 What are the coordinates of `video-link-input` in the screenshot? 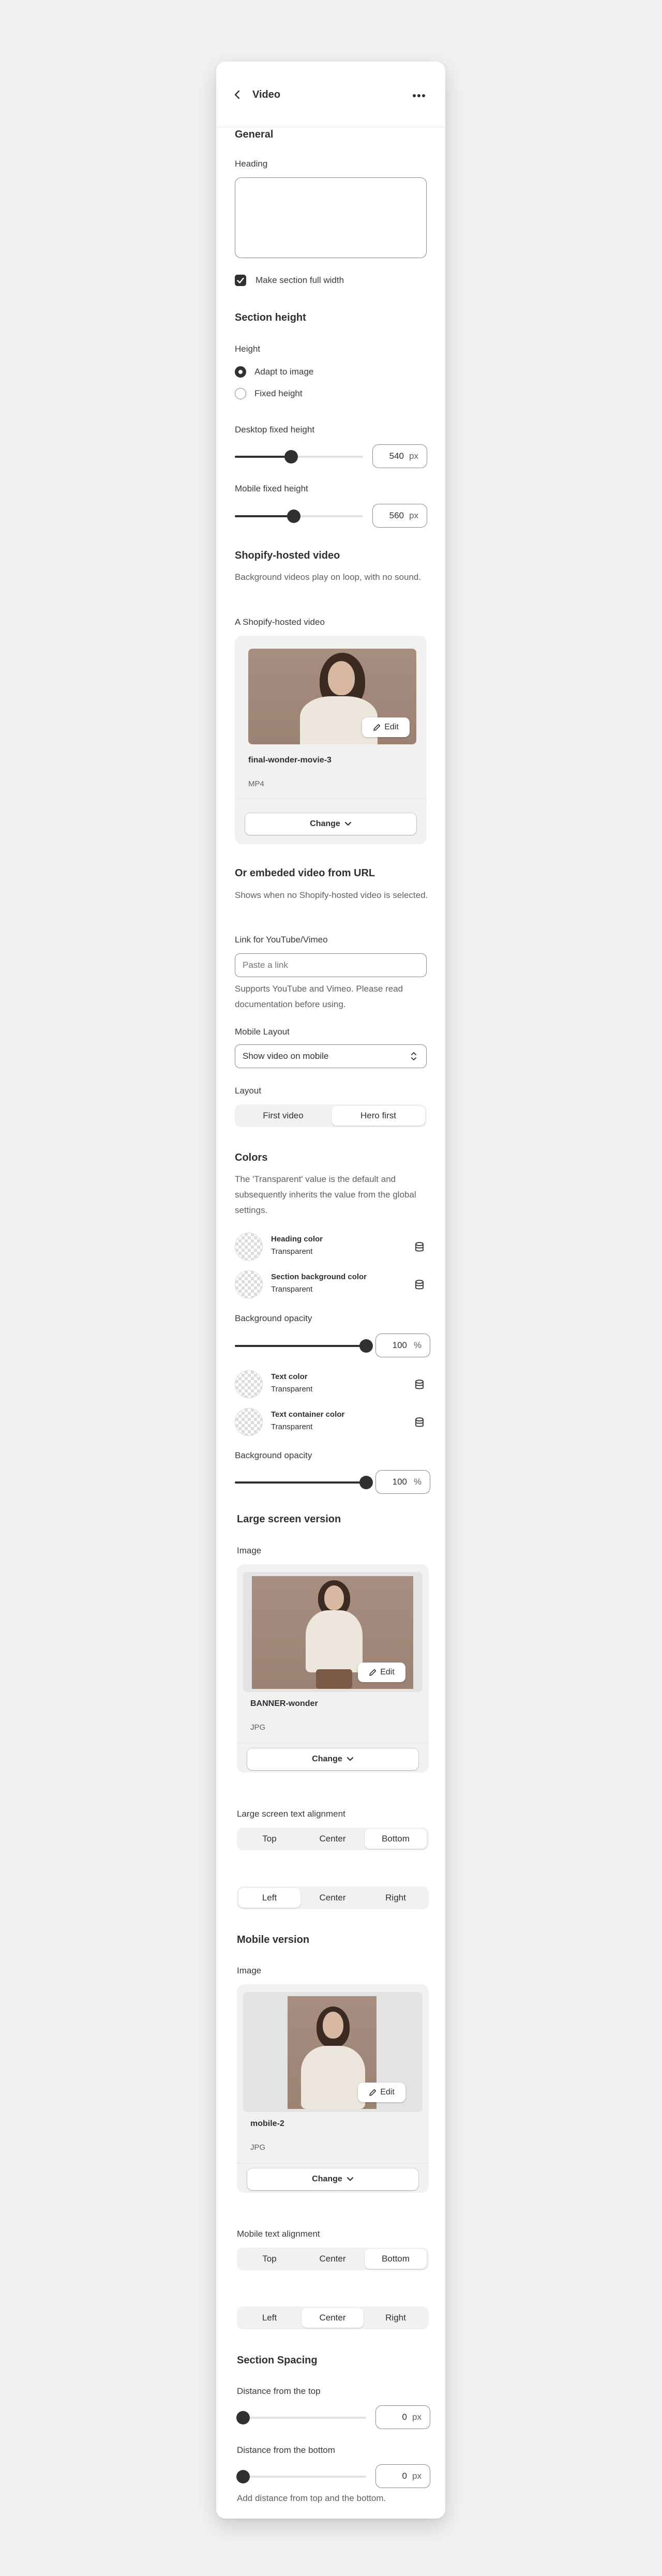 It's located at (331, 965).